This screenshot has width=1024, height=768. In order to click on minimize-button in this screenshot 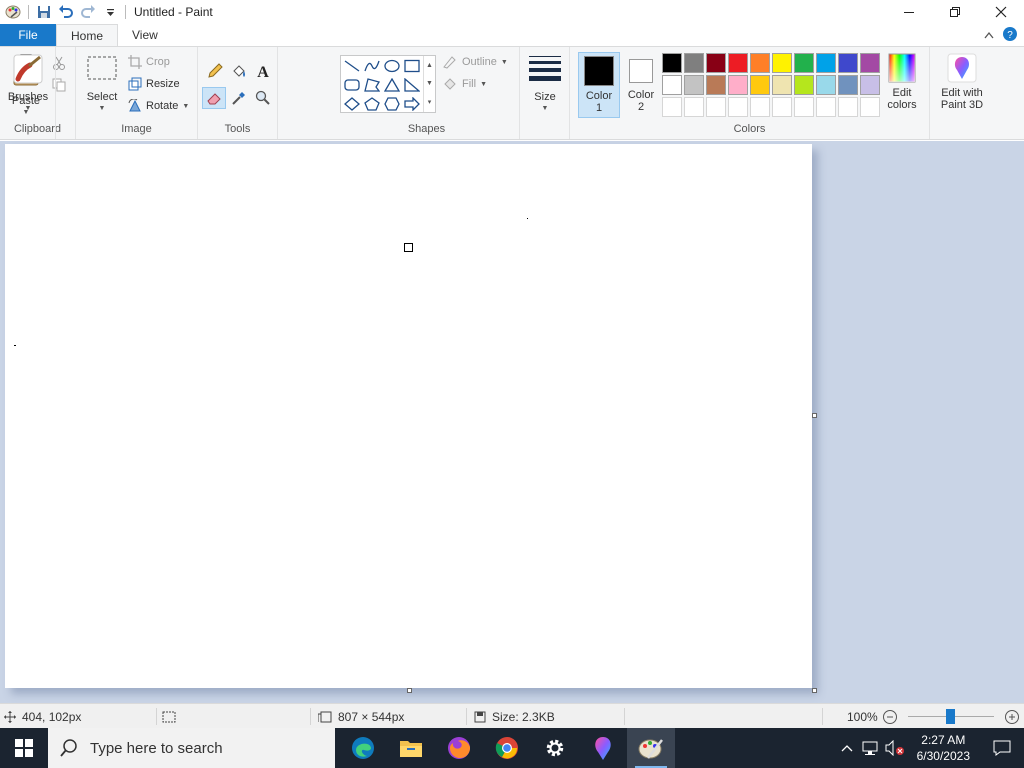, I will do `click(909, 12)`.